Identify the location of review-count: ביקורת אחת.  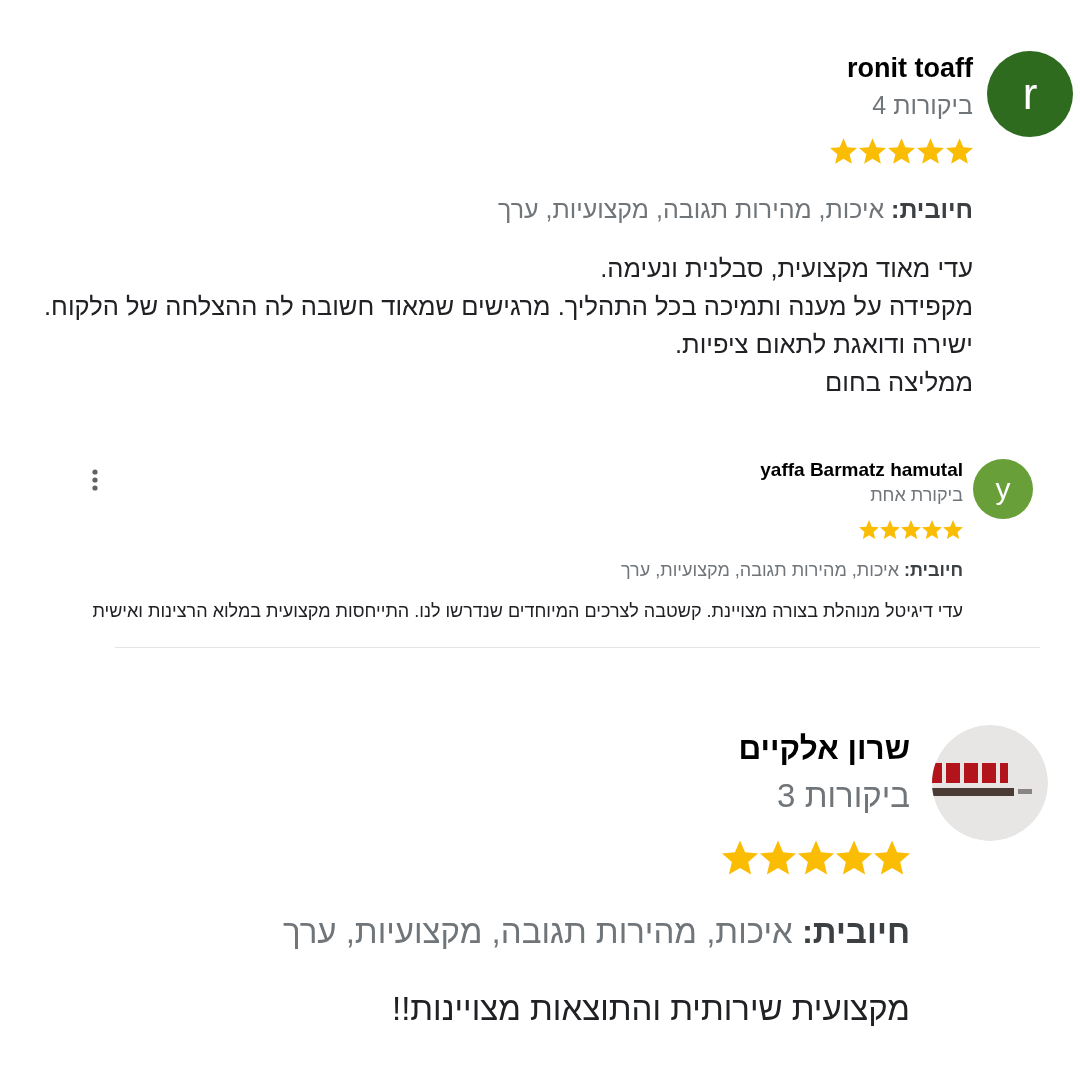
(916, 495).